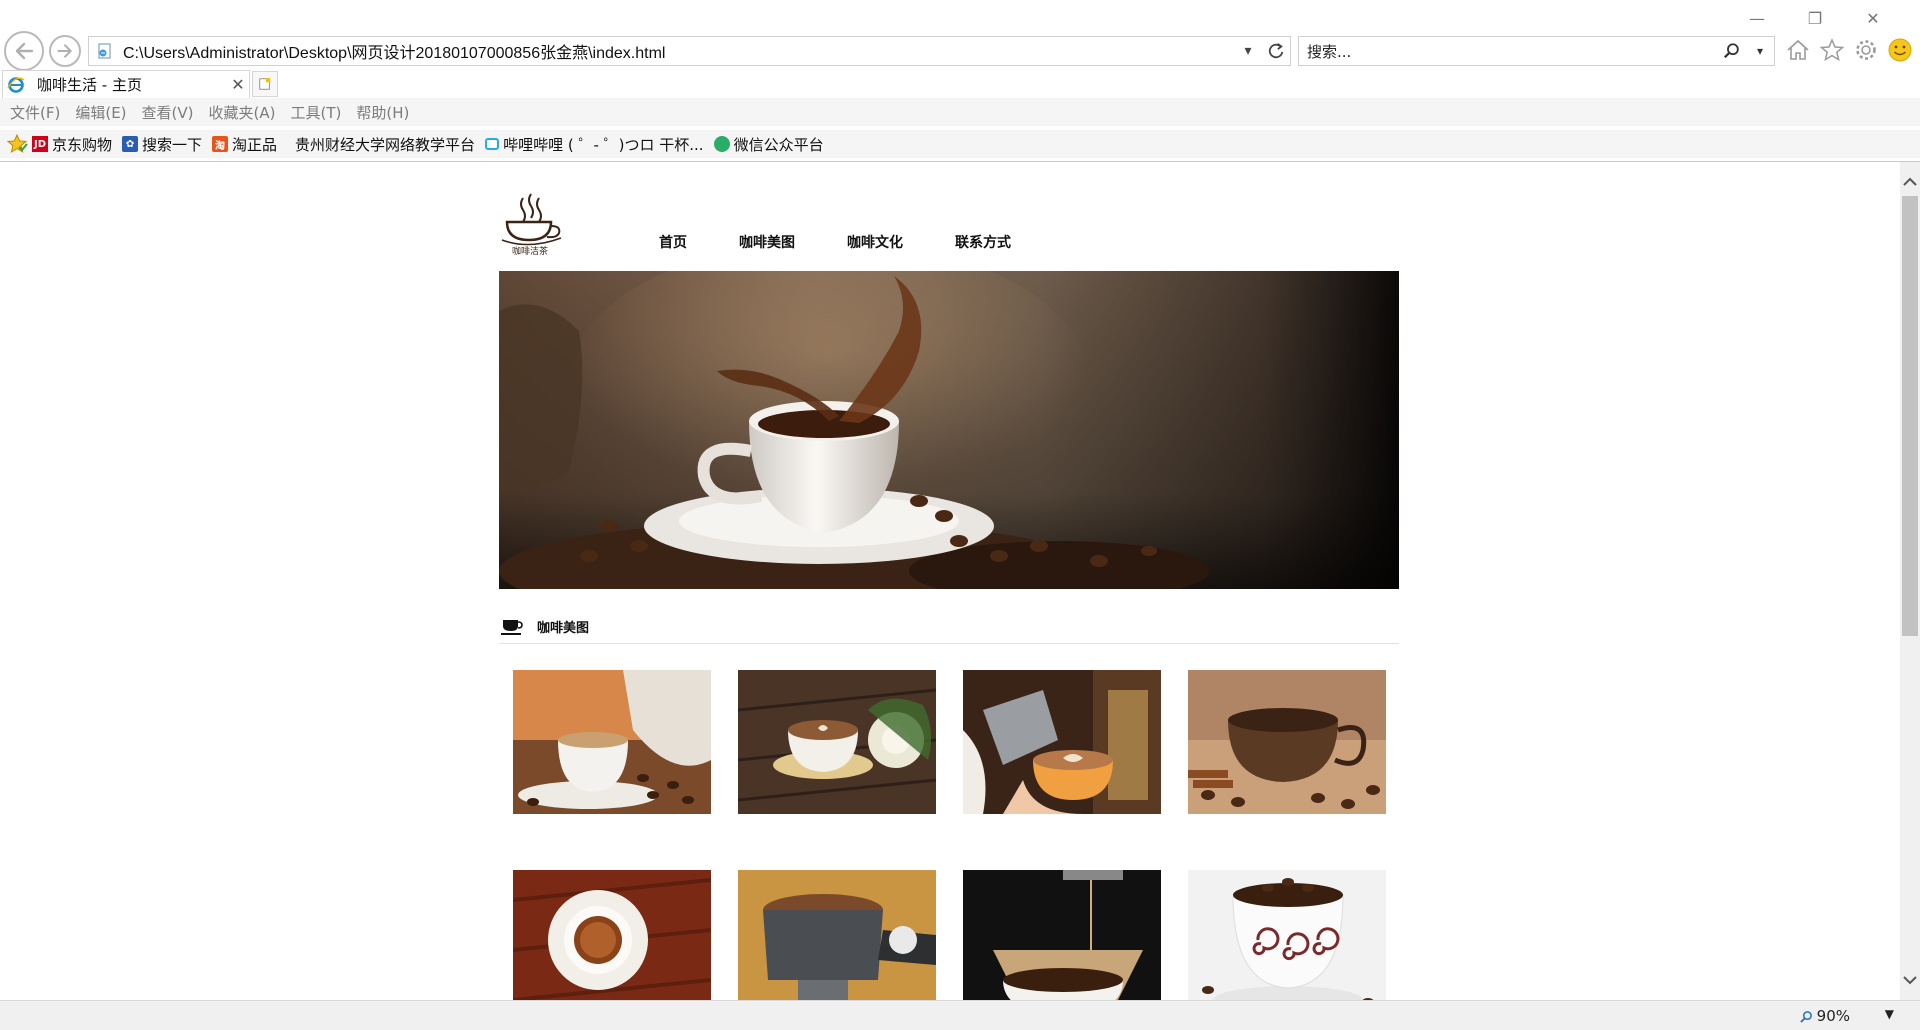 This screenshot has width=1920, height=1030. I want to click on favorite-taobao: 淘 淘正品, so click(244, 144).